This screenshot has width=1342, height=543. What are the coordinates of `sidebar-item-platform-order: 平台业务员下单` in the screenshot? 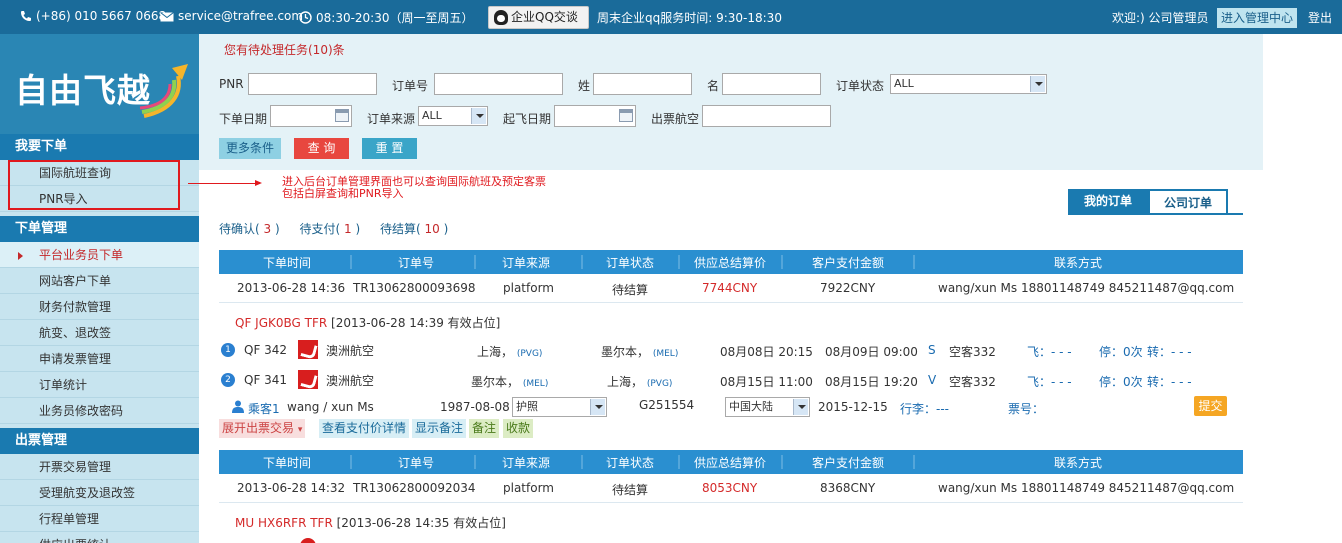 It's located at (99, 255).